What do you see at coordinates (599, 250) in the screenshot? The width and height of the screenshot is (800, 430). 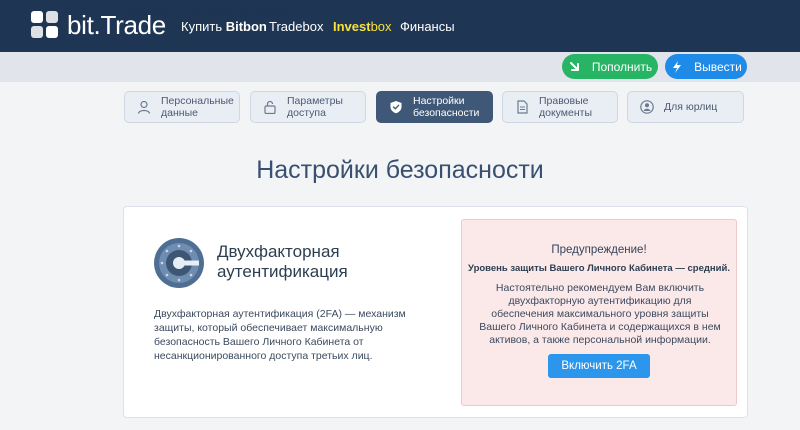 I see `warning-title: Предупреждение!` at bounding box center [599, 250].